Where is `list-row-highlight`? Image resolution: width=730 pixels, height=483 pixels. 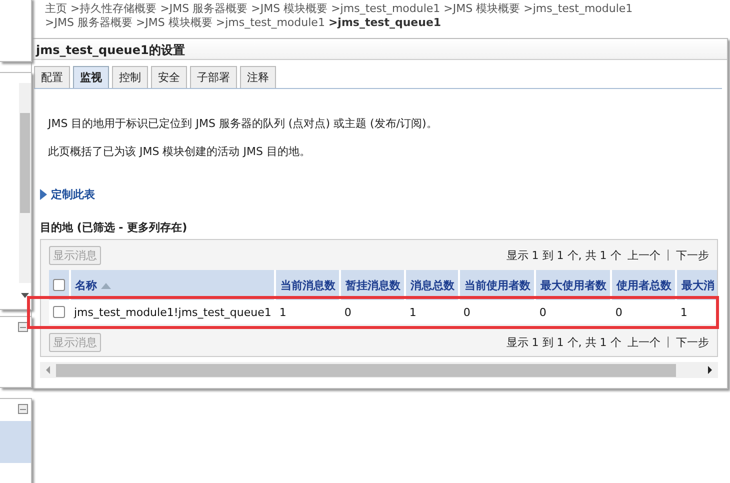
list-row-highlight is located at coordinates (15, 442).